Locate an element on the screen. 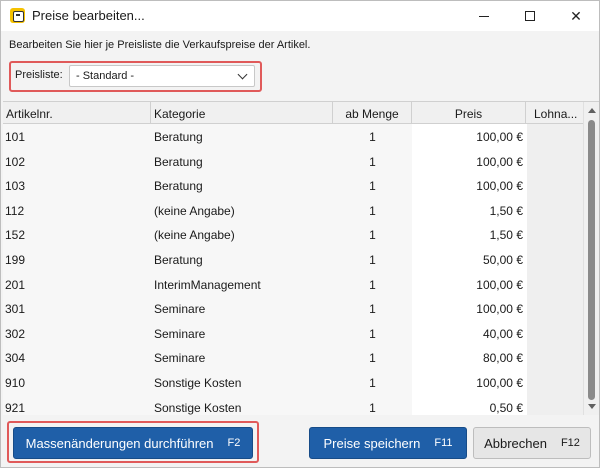 This screenshot has height=468, width=600. save-prices-shortcut: F11 is located at coordinates (443, 443).